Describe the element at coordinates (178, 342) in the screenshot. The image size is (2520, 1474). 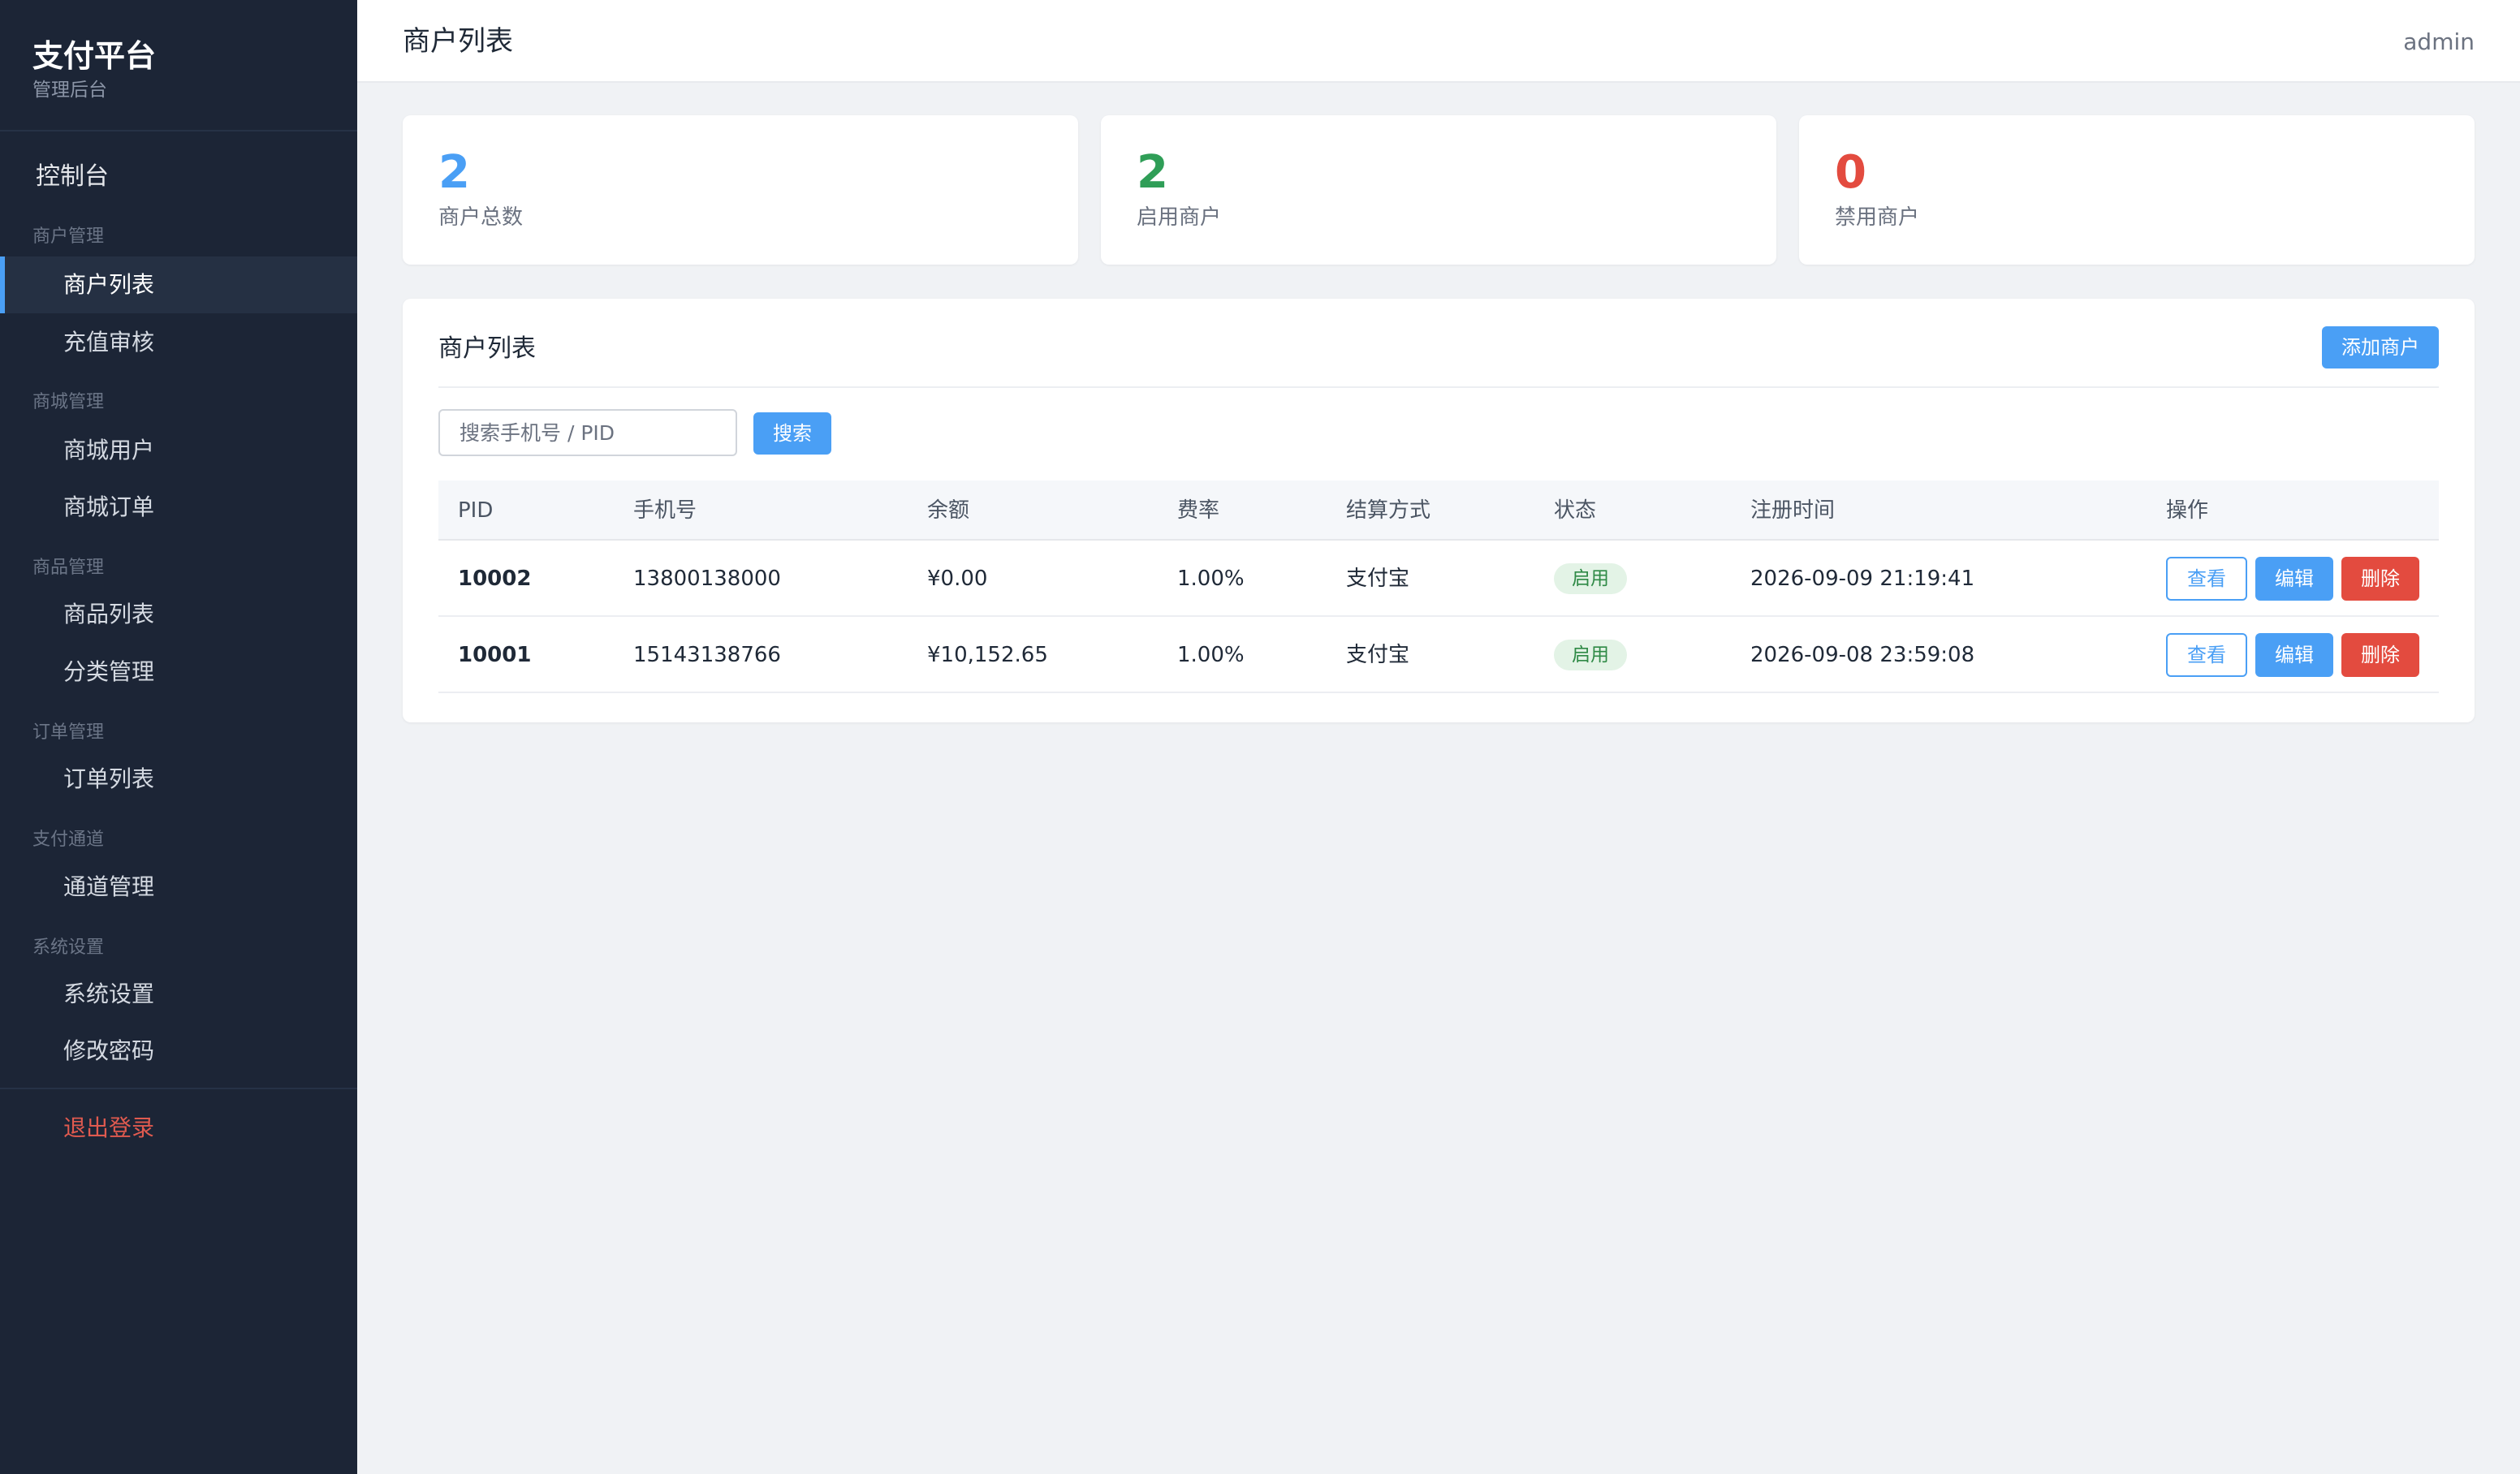
I see `sidebar-item-recharge-review: 充值审核` at that location.